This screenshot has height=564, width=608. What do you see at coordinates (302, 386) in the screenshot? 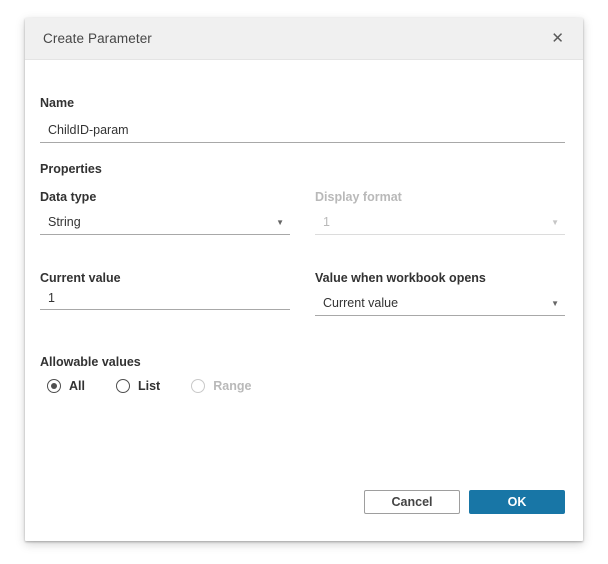
I see `allowable-values-options: All List Range` at bounding box center [302, 386].